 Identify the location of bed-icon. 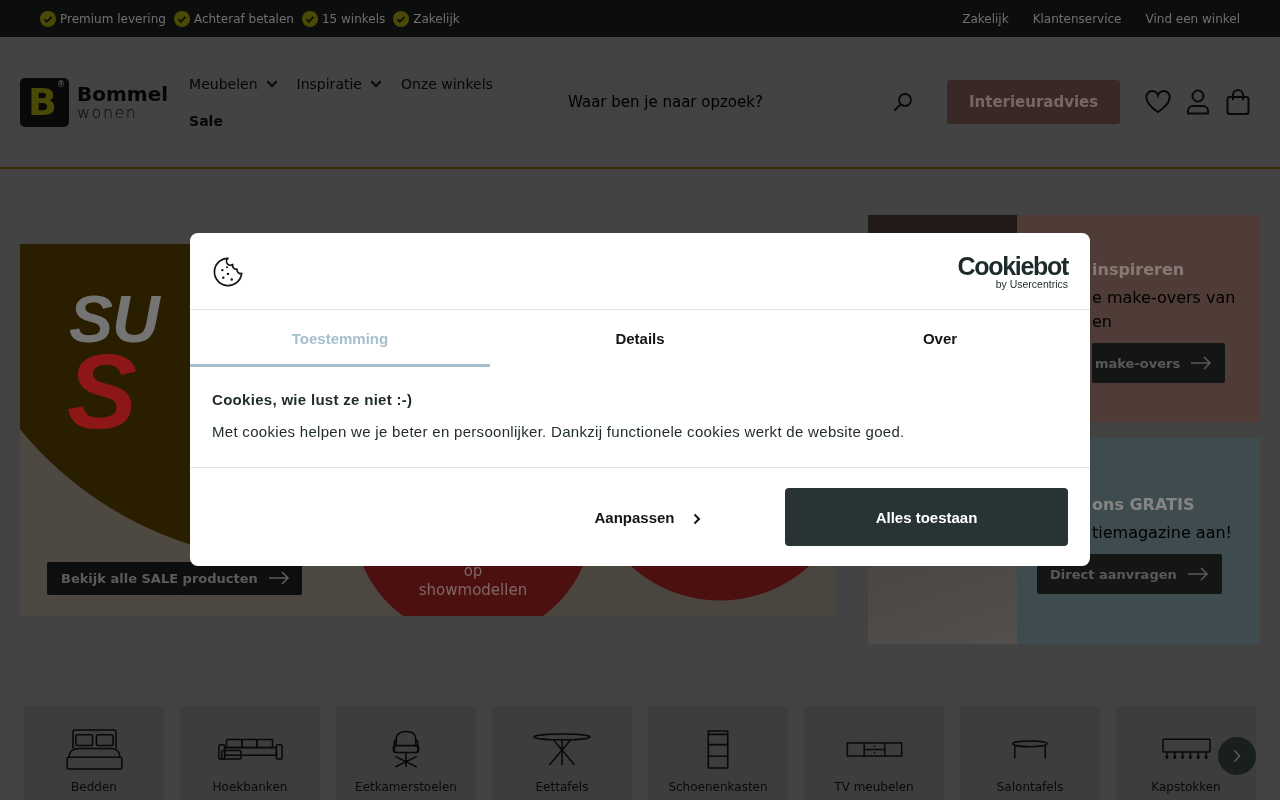
(94, 749).